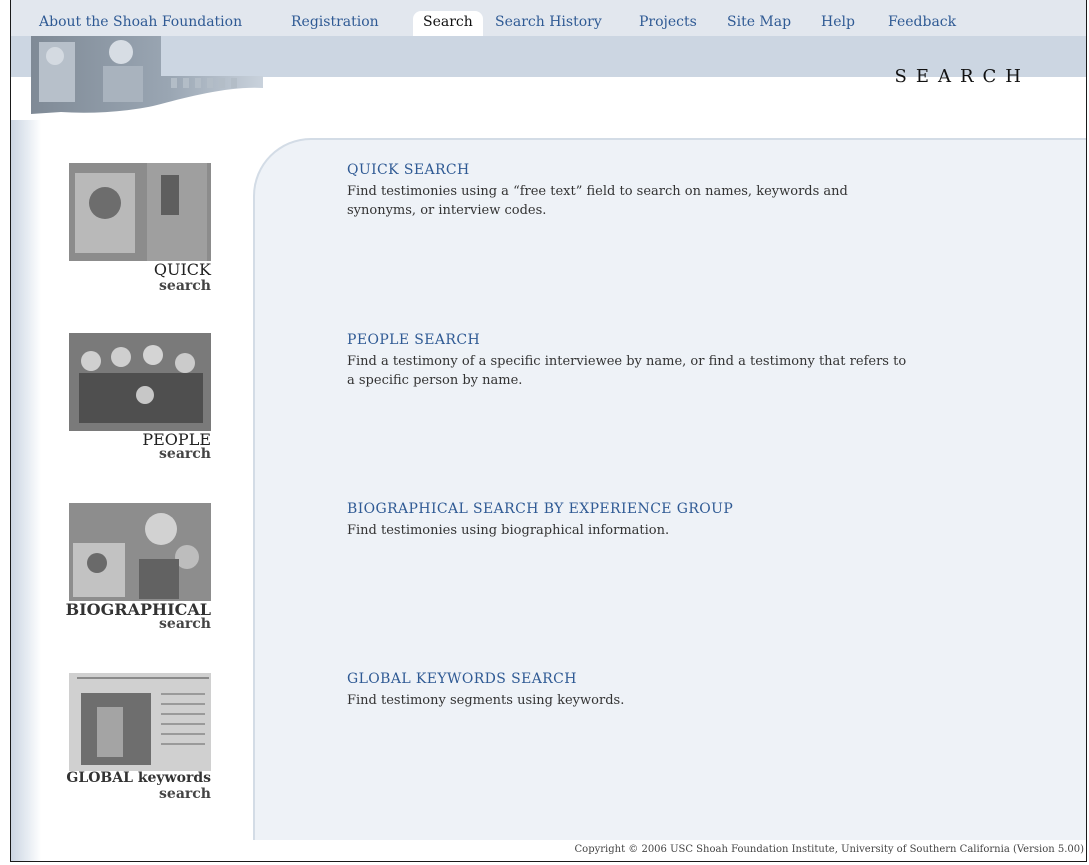 The image size is (1089, 865). I want to click on people-search-link: PEOPLE SEARCH, so click(697, 340).